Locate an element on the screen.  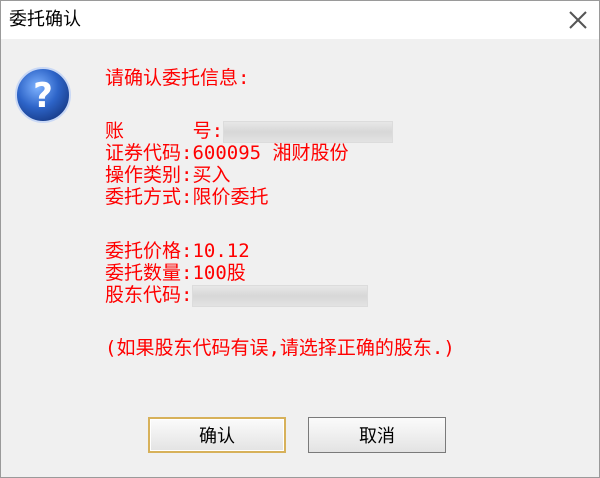
account-masked-value is located at coordinates (308, 131).